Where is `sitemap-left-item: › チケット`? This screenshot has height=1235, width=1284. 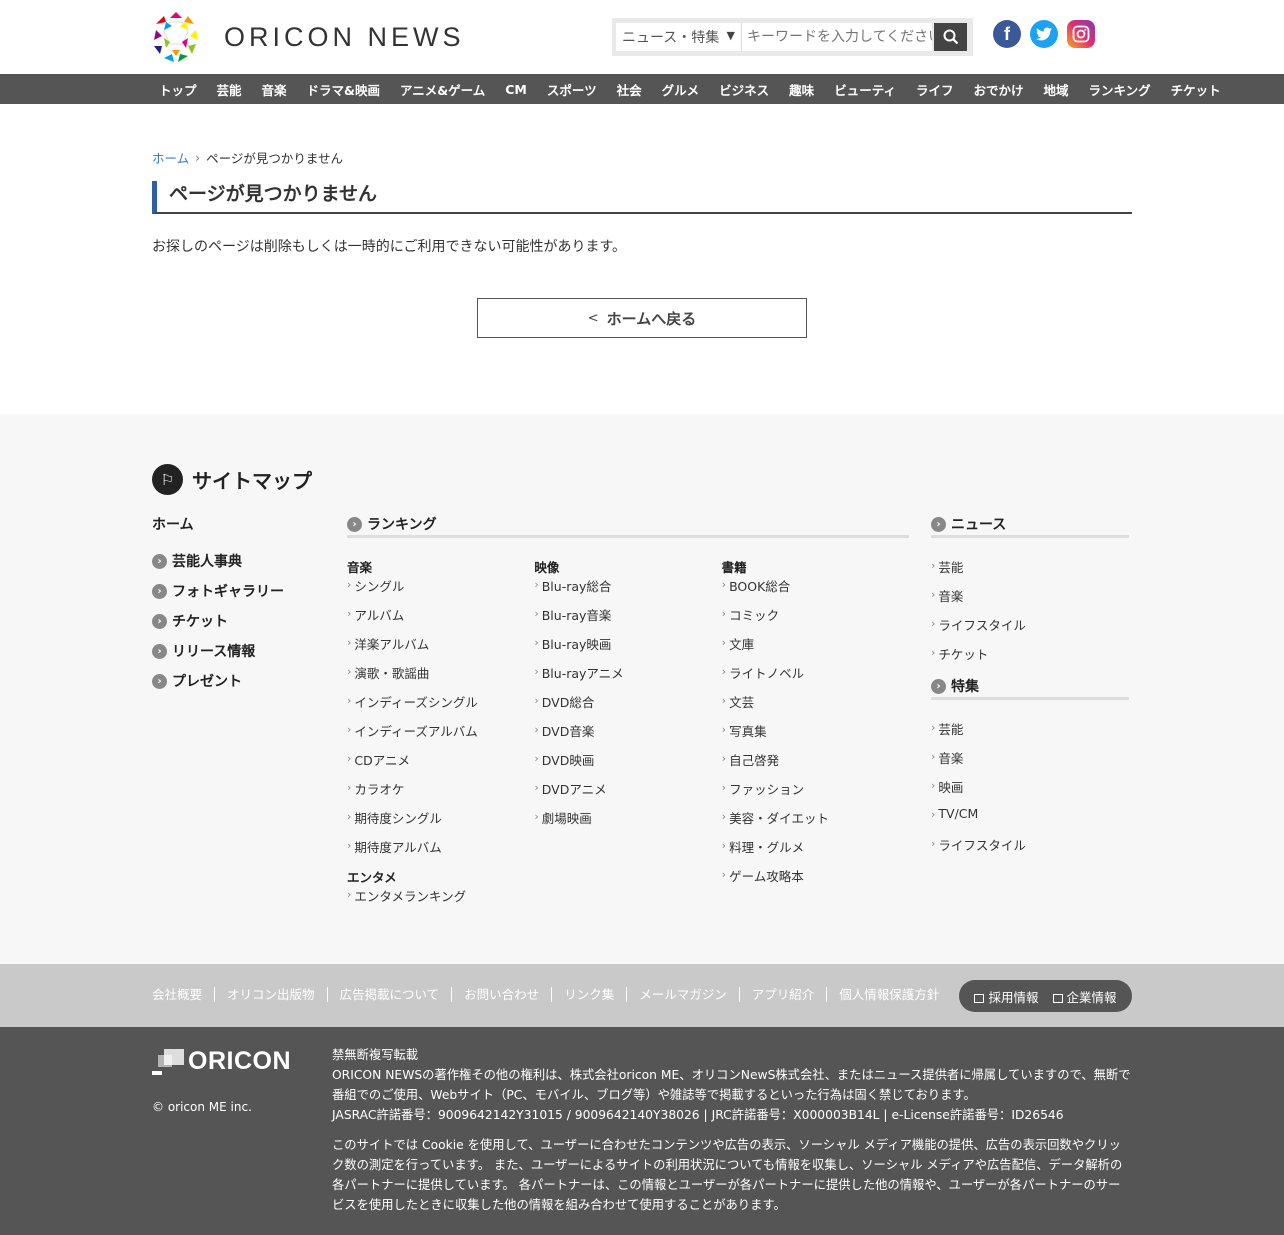 sitemap-left-item: › チケット is located at coordinates (218, 621).